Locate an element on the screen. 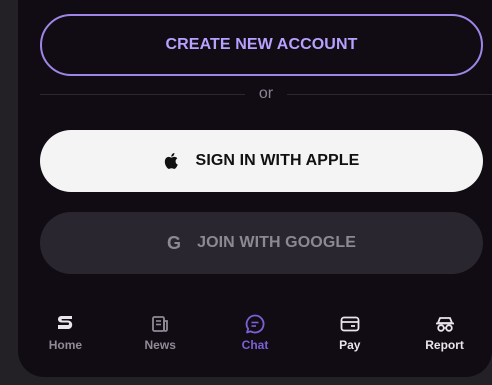 The height and width of the screenshot is (385, 492). tab-home: Home is located at coordinates (65, 339).